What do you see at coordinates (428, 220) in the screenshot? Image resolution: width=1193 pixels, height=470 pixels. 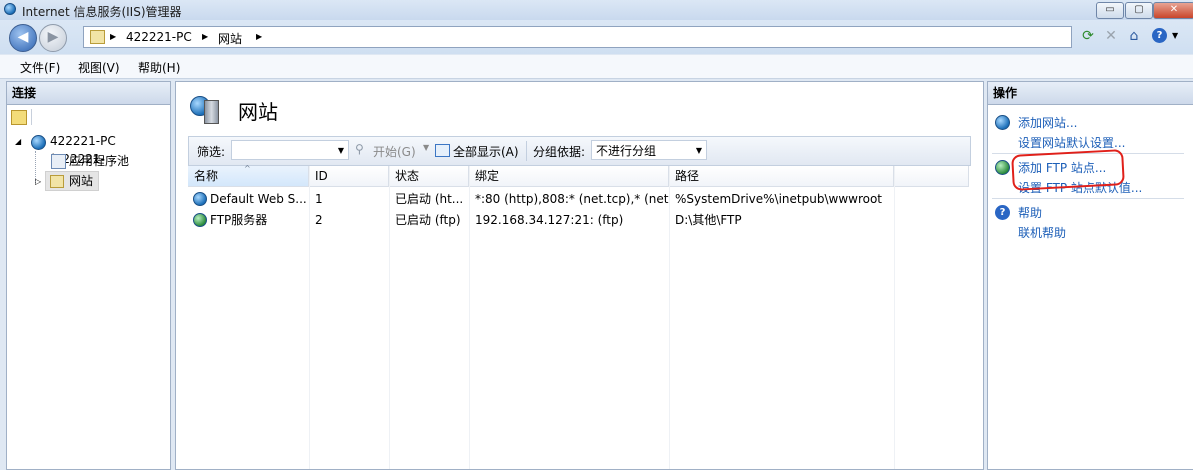 I see `site-status: 已启动 (ftp)` at bounding box center [428, 220].